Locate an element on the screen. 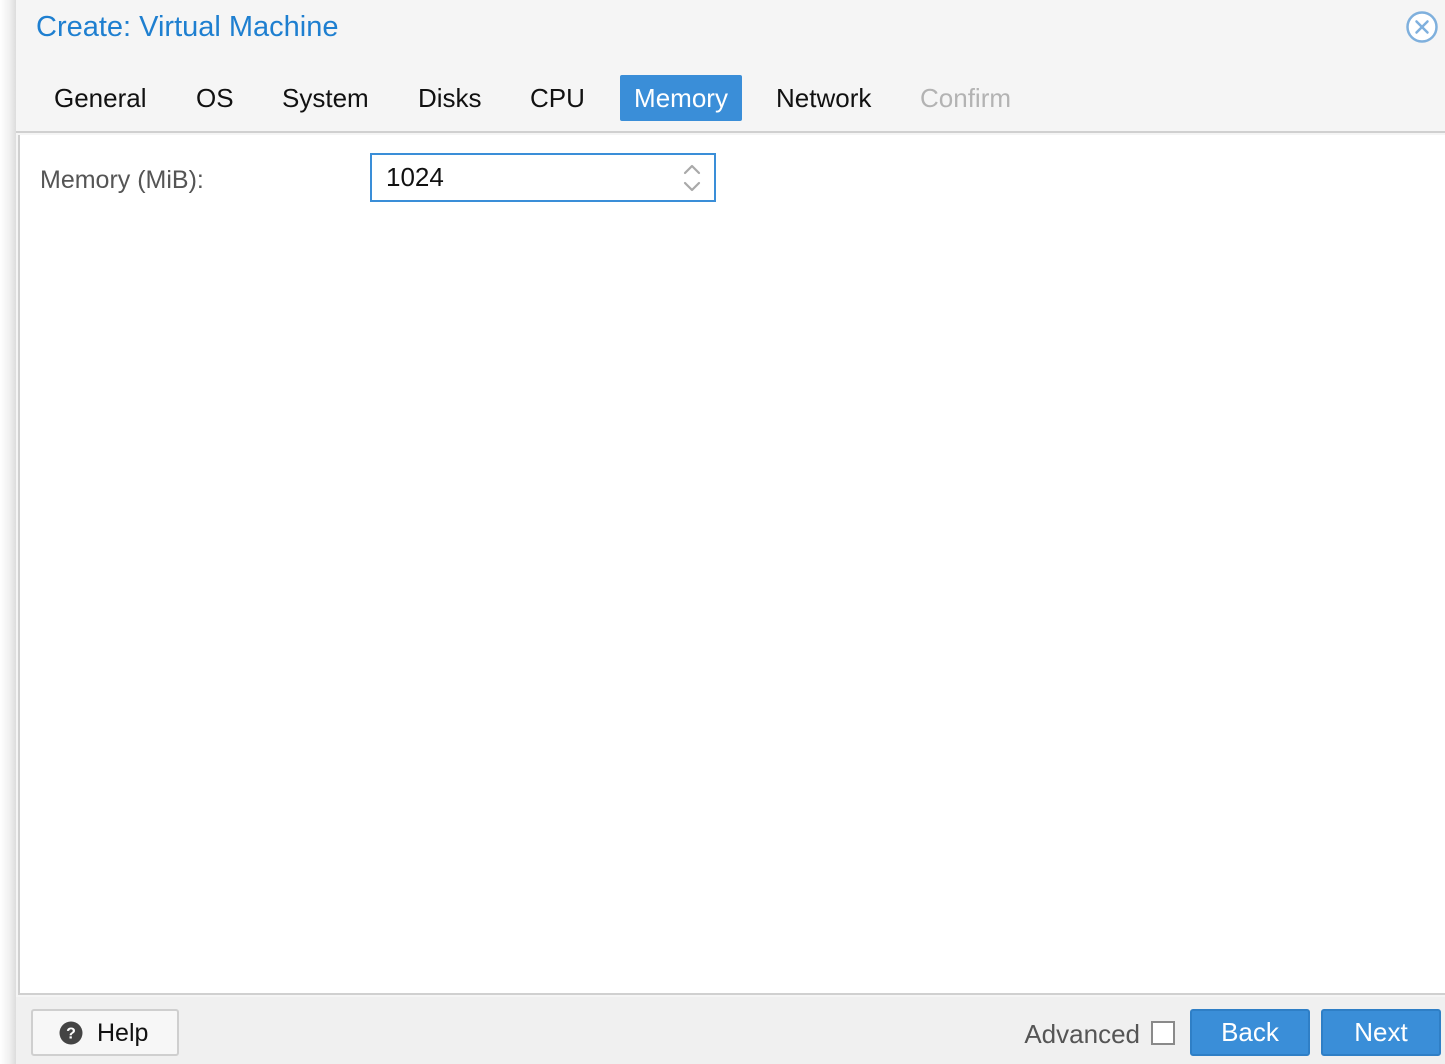  dialog-footer: ? Help Advanced Back Next is located at coordinates (730, 1030).